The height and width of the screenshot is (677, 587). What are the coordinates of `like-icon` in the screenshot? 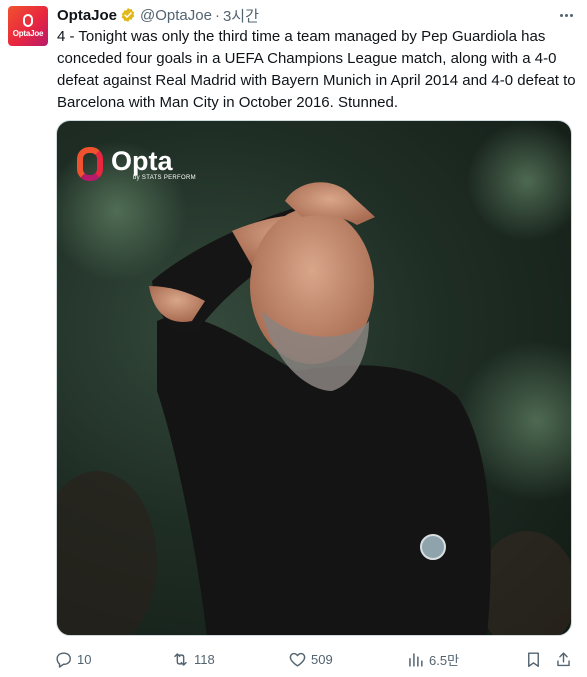 It's located at (297, 659).